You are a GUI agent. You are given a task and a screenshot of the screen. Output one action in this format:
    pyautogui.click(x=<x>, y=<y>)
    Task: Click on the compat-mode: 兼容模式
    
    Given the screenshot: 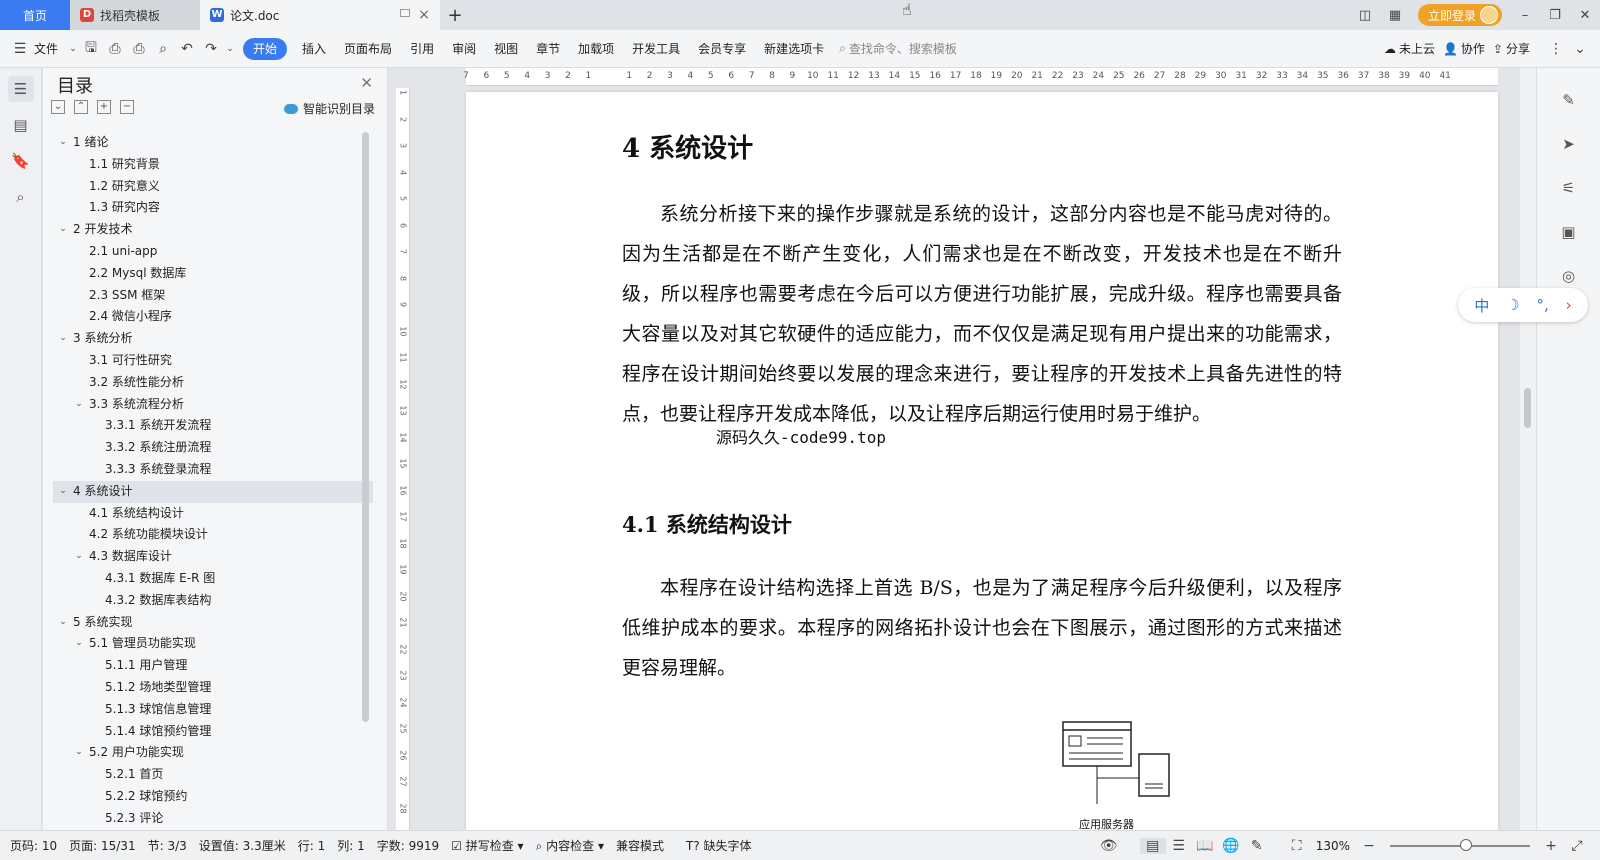 What is the action you would take?
    pyautogui.click(x=640, y=845)
    